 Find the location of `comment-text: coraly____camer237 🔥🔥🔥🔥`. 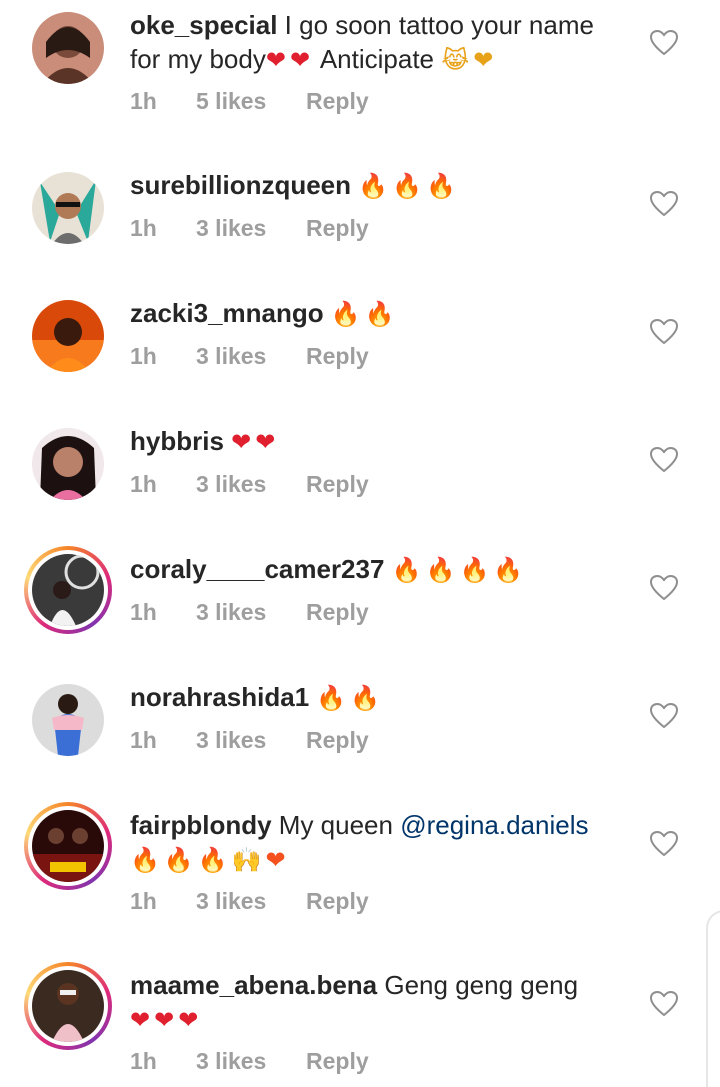

comment-text: coraly____camer237 🔥🔥🔥🔥 is located at coordinates (380, 569).